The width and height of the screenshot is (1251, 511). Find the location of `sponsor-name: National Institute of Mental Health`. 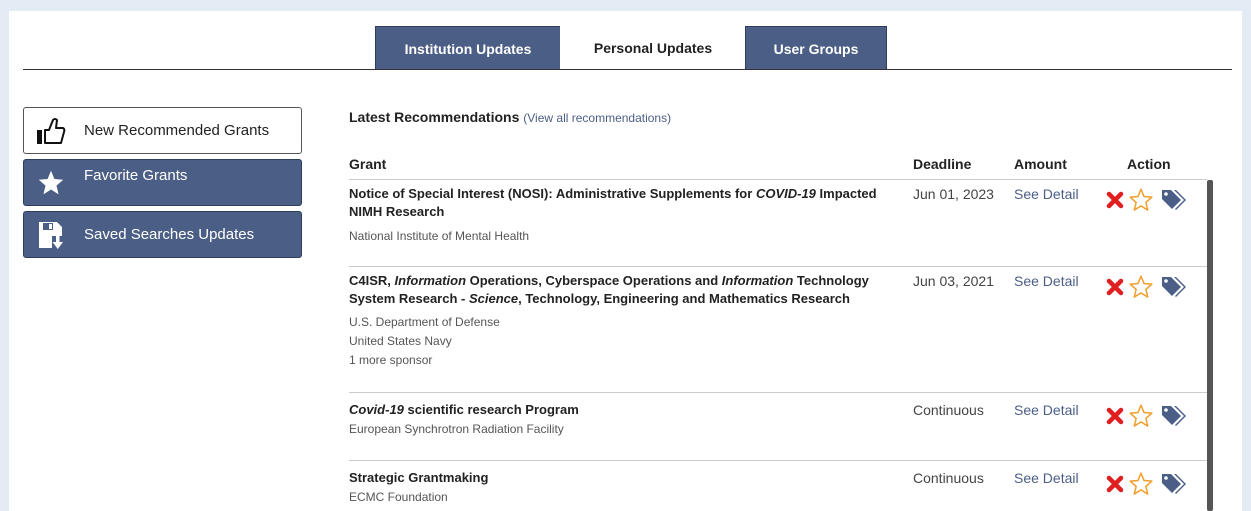

sponsor-name: National Institute of Mental Health is located at coordinates (439, 236).